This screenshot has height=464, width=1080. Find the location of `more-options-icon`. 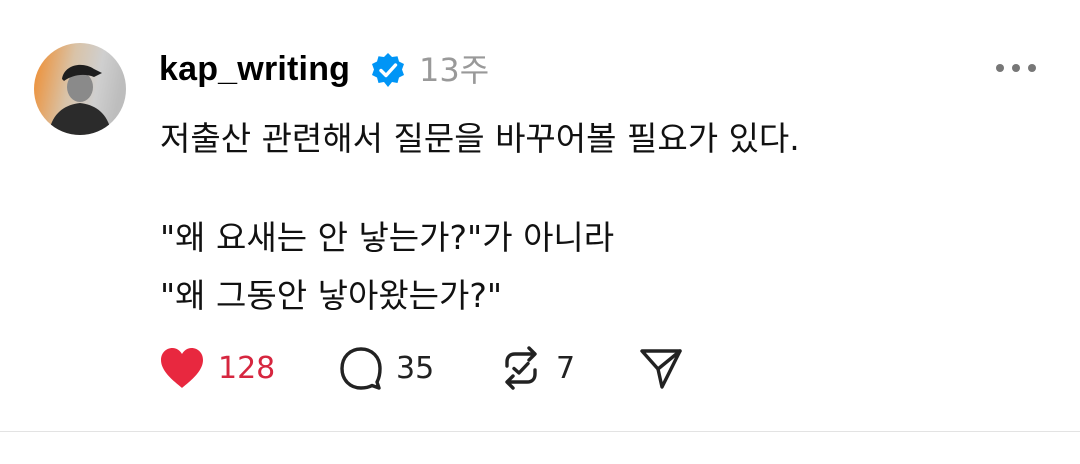

more-options-icon is located at coordinates (1016, 68).